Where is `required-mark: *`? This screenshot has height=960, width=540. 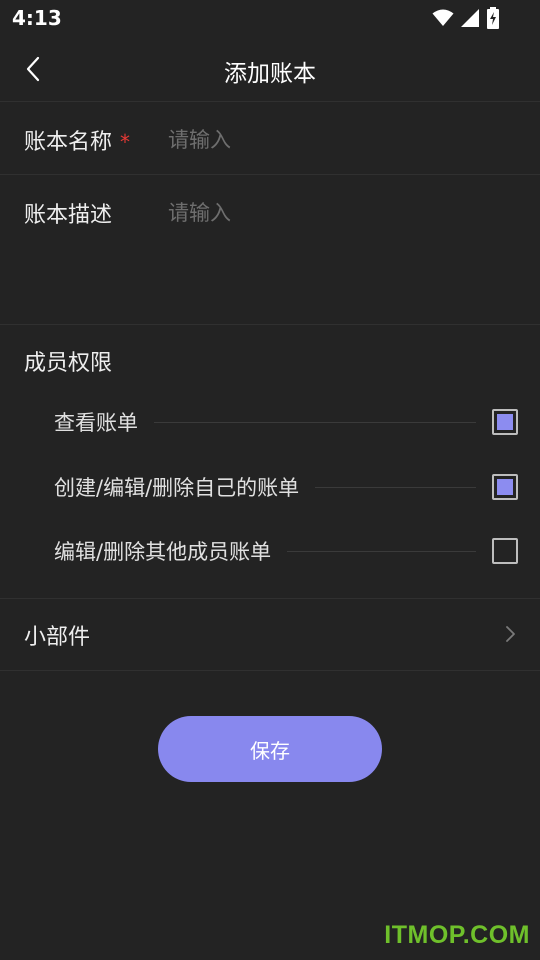
required-mark: * is located at coordinates (125, 142).